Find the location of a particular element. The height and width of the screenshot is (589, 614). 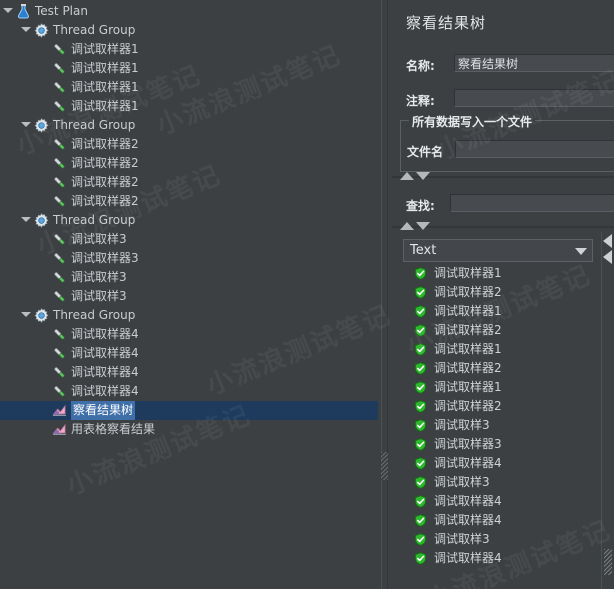

renderer-selected-value: Text is located at coordinates (423, 250).